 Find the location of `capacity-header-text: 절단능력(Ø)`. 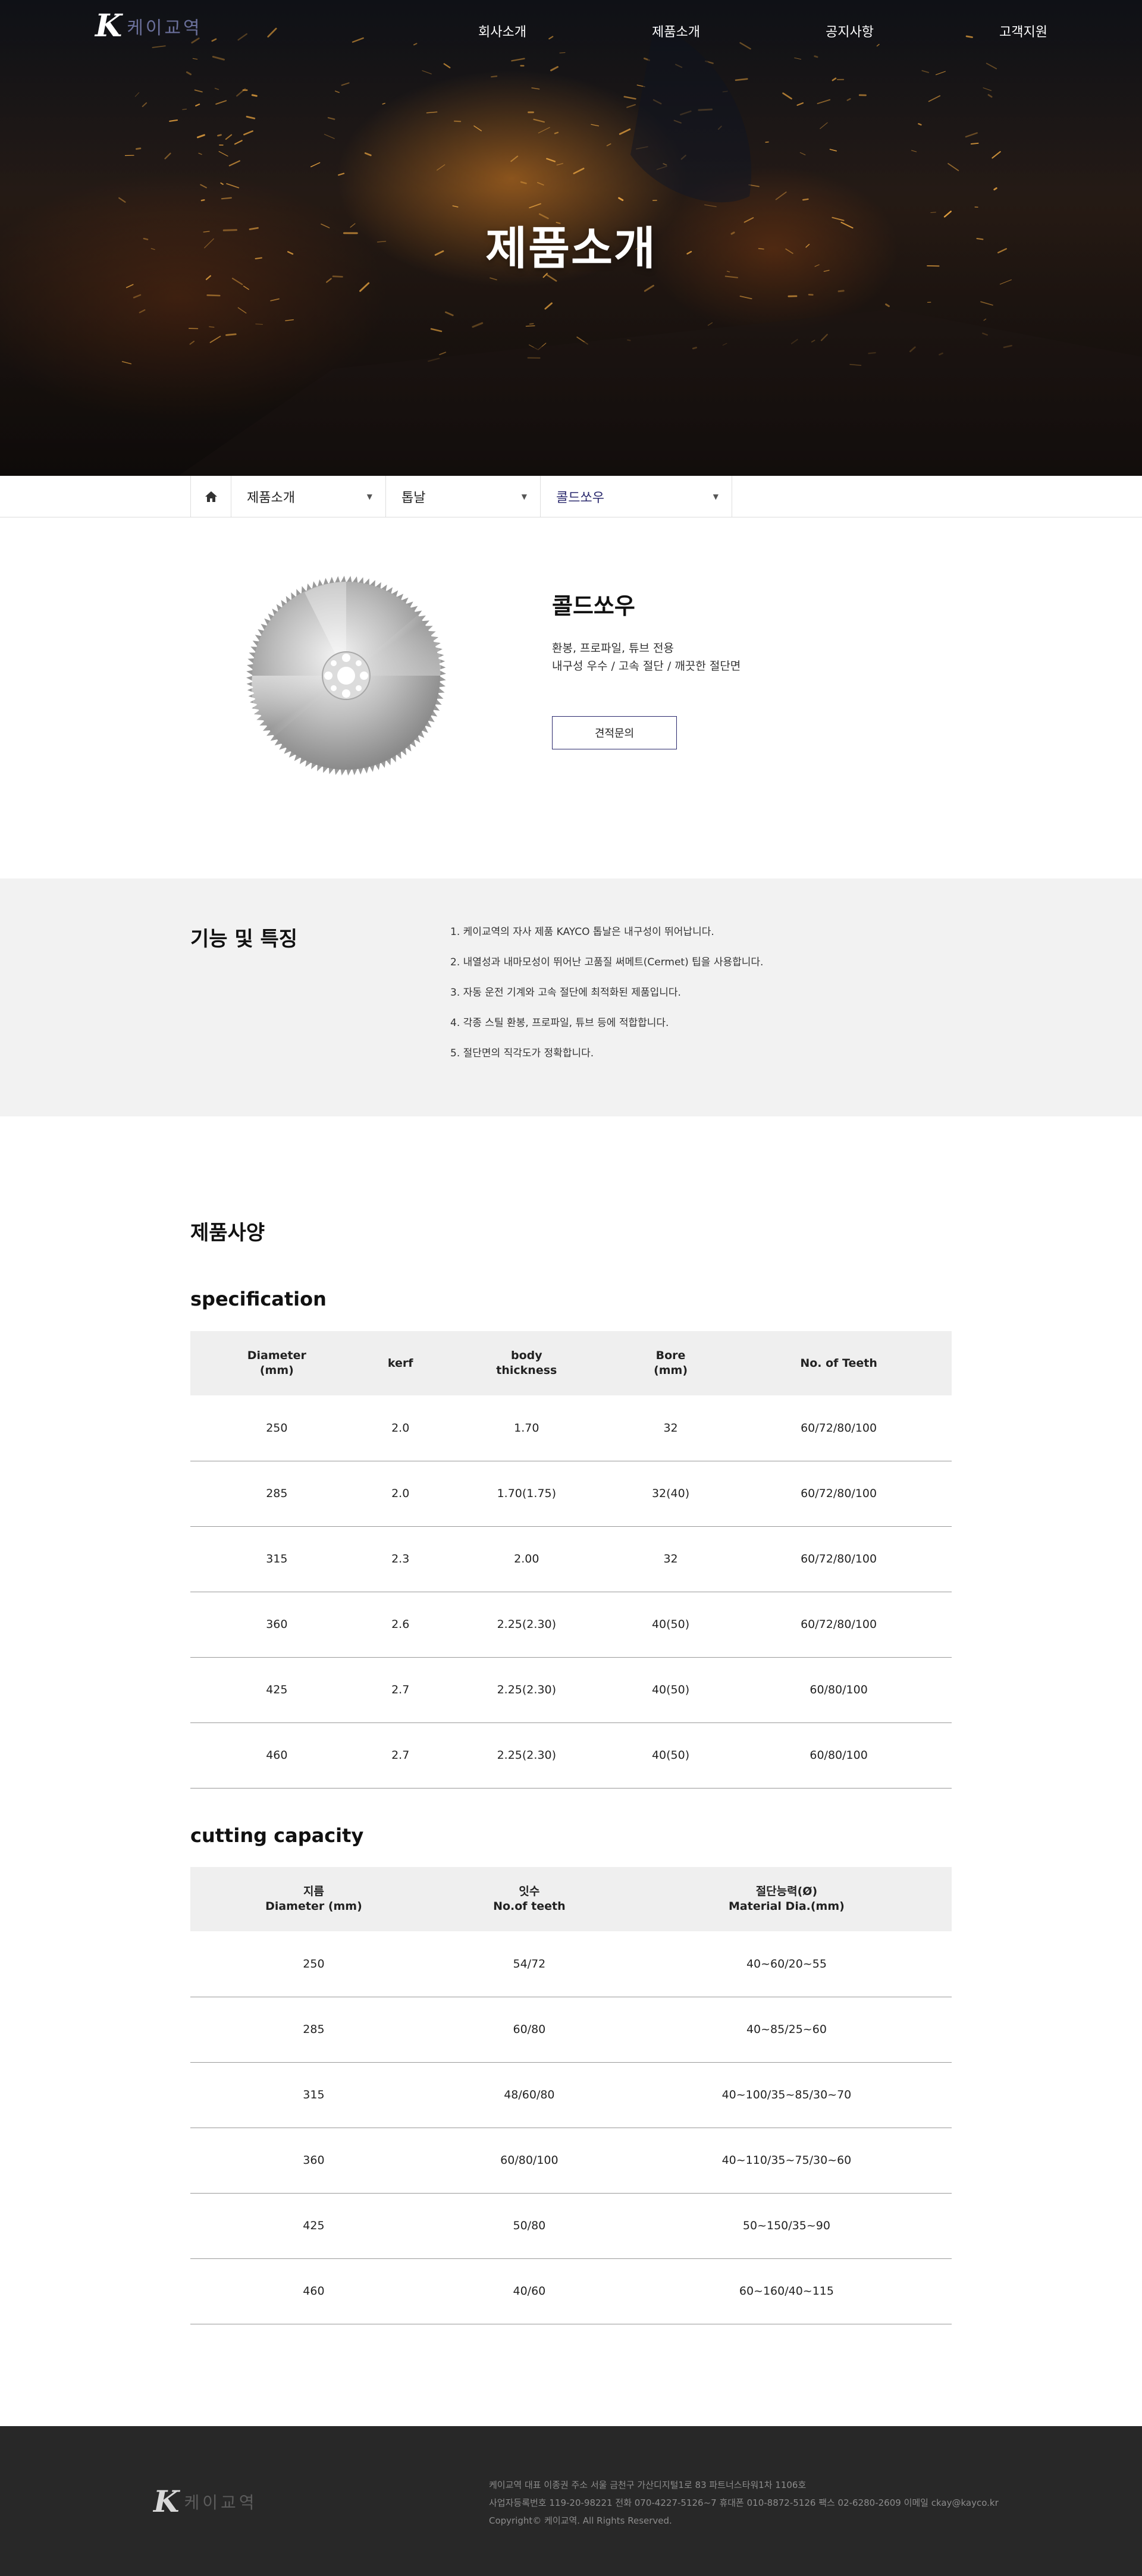

capacity-header-text: 절단능력(Ø) is located at coordinates (787, 1891).